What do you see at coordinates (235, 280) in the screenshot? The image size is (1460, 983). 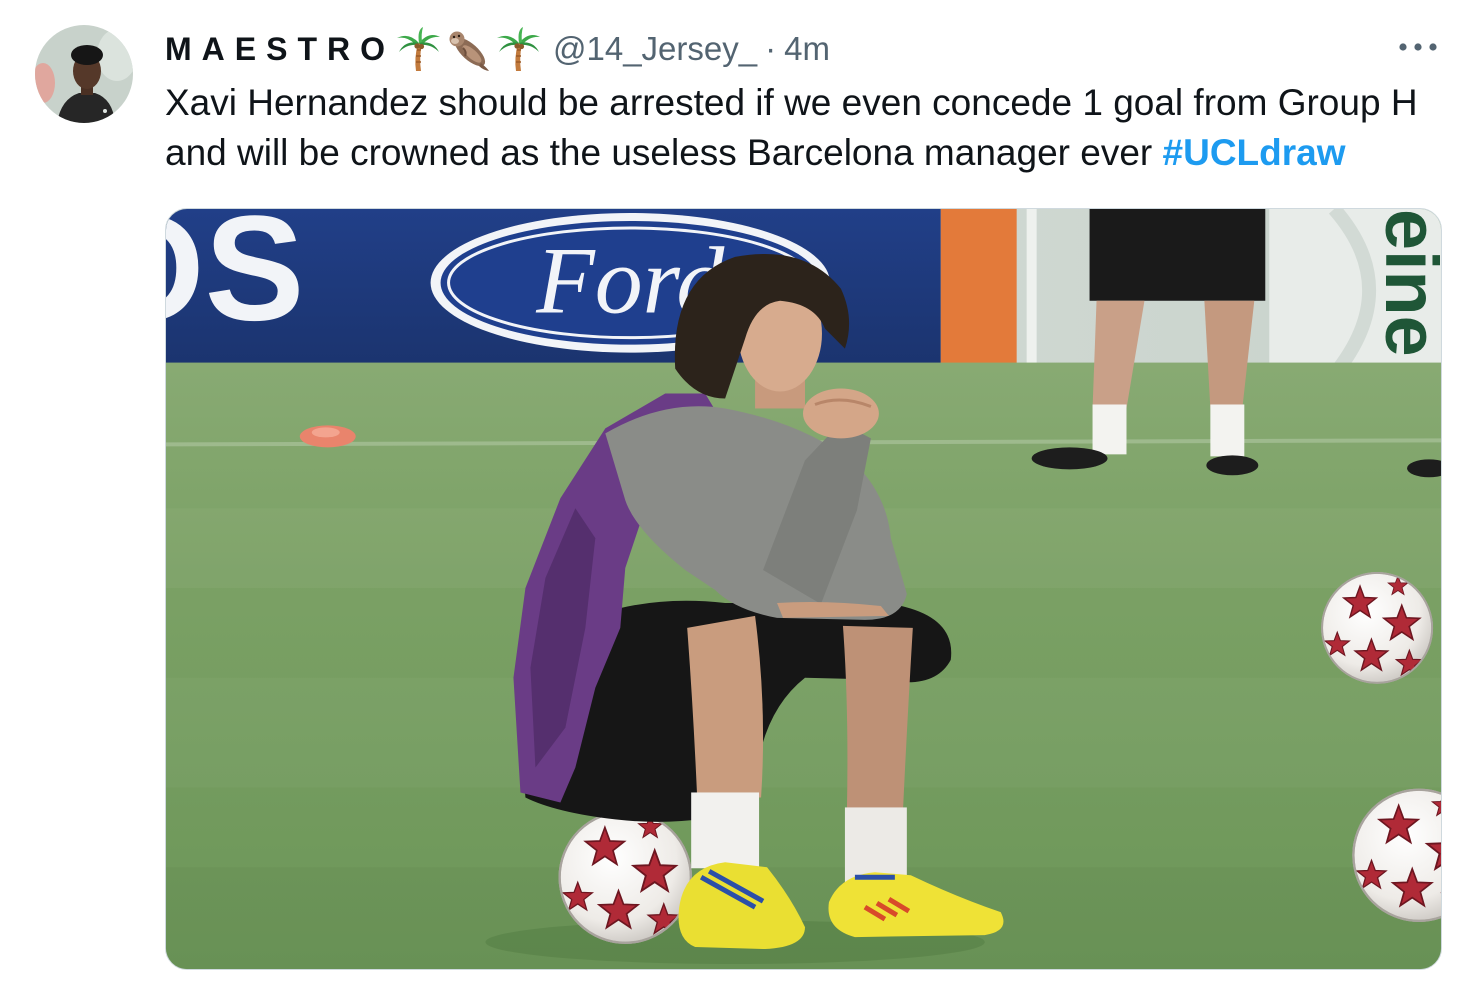 I see `ad-board-text-left: OS` at bounding box center [235, 280].